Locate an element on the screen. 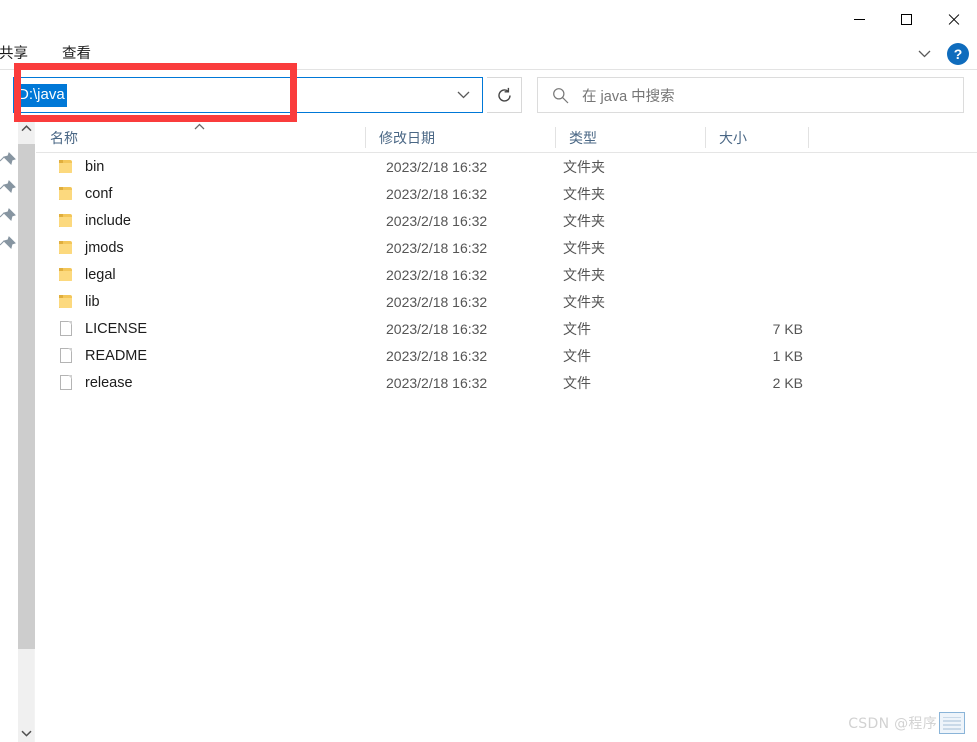 The width and height of the screenshot is (977, 742). column-header-size: 大小 is located at coordinates (756, 137).